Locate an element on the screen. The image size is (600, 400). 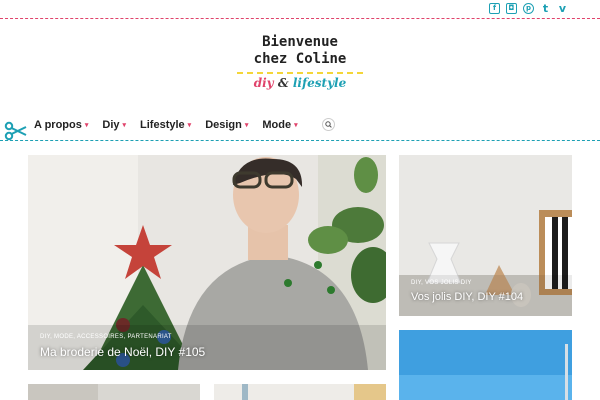
post-card-sky is located at coordinates (485, 365).